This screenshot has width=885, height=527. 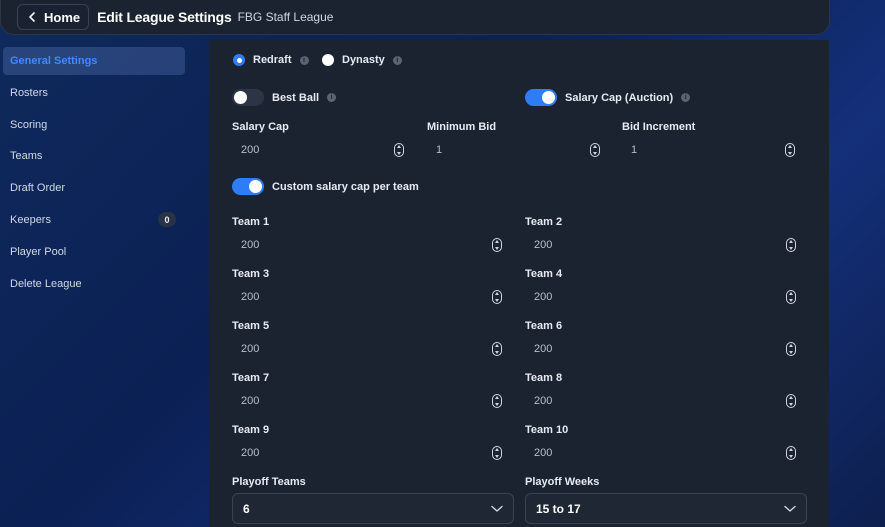 What do you see at coordinates (659, 127) in the screenshot?
I see `bid-increment-label: Bid Increment` at bounding box center [659, 127].